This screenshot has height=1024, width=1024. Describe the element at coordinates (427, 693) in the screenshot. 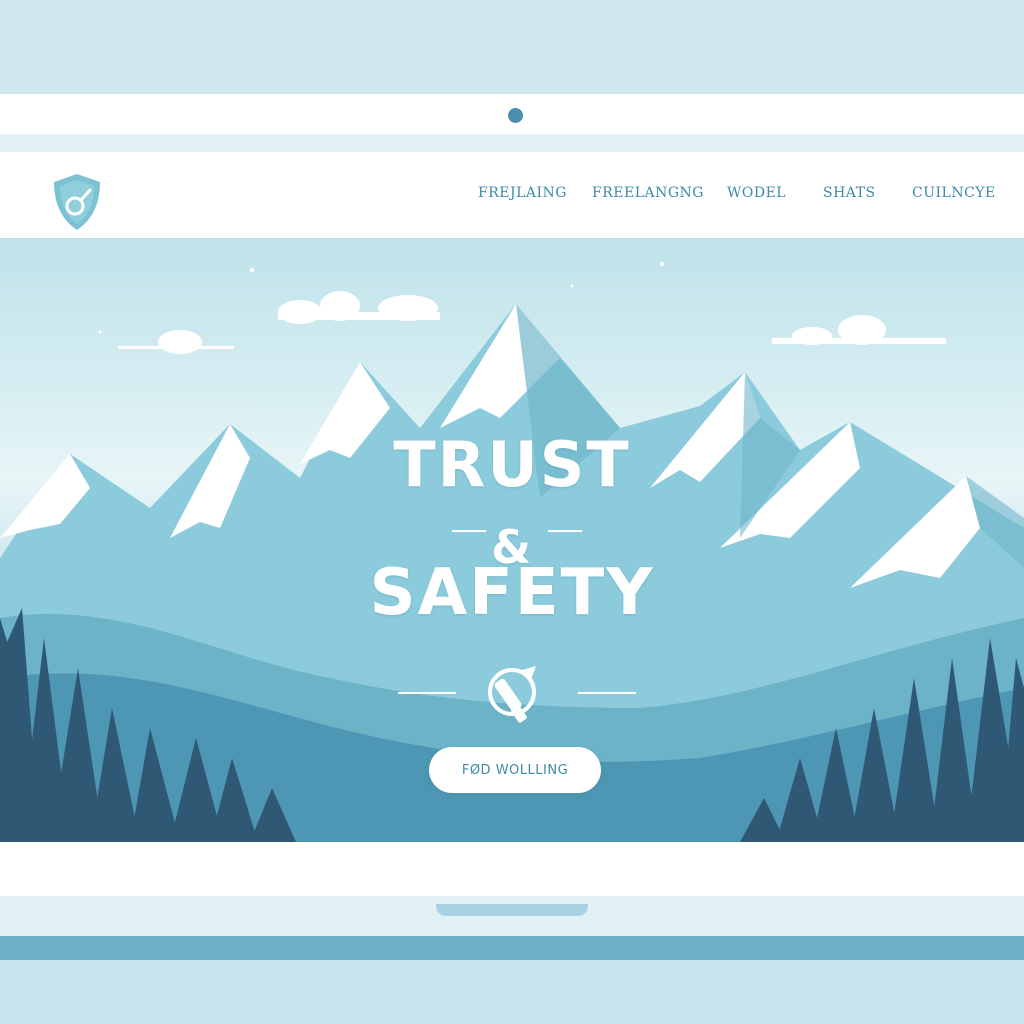

I see `emblem-rule-left` at that location.